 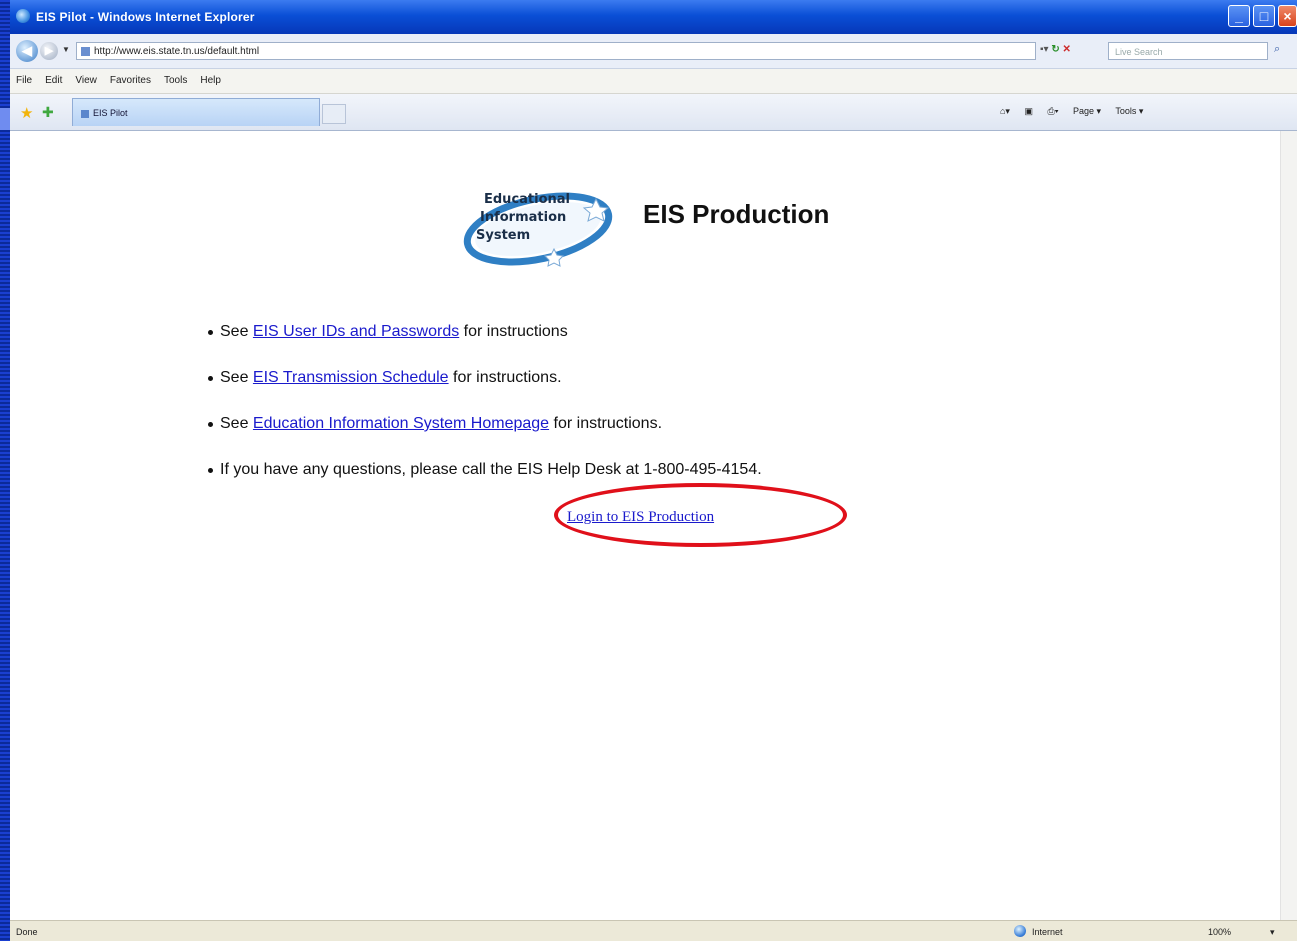 What do you see at coordinates (1047, 932) in the screenshot?
I see `security-zone: Internet` at bounding box center [1047, 932].